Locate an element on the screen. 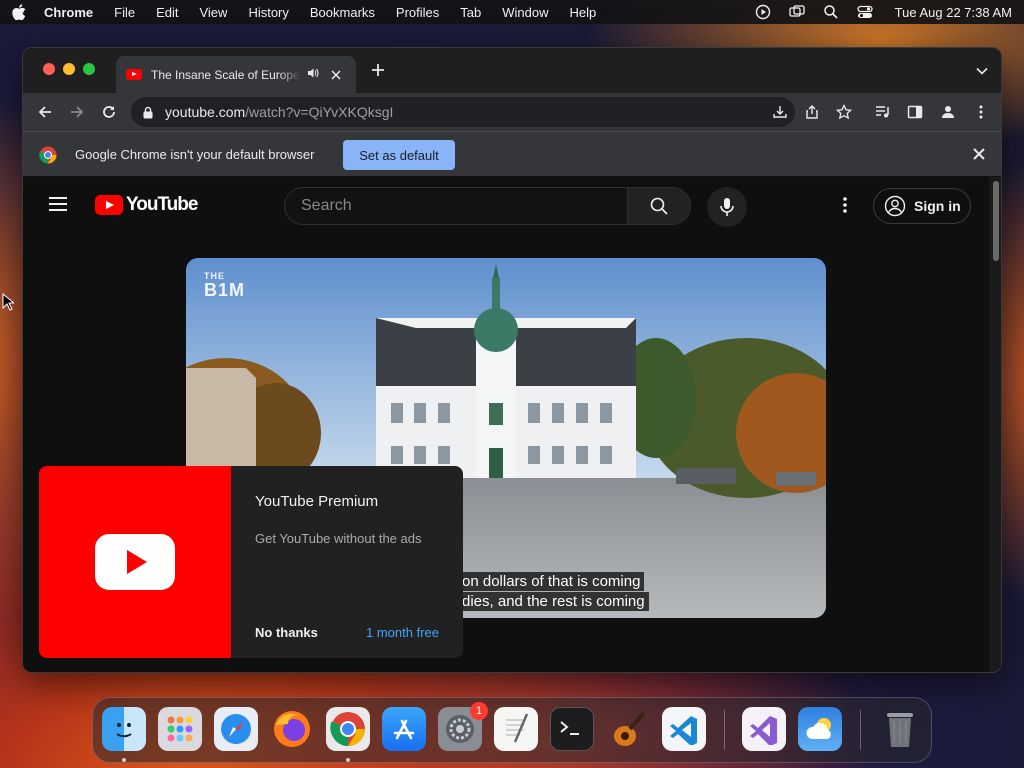  menu-bookmarks: Bookmarks is located at coordinates (342, 12).